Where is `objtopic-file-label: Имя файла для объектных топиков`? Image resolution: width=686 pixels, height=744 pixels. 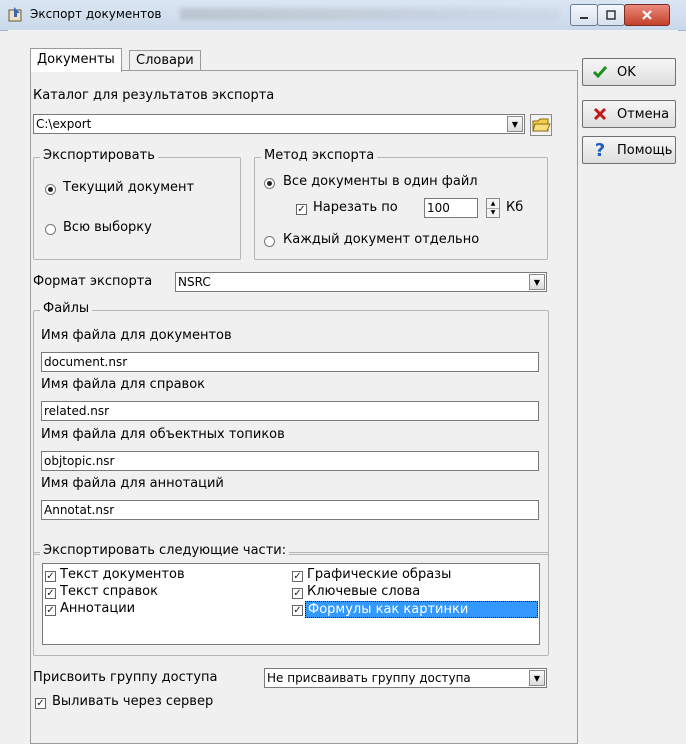 objtopic-file-label: Имя файла для объектных топиков is located at coordinates (163, 434).